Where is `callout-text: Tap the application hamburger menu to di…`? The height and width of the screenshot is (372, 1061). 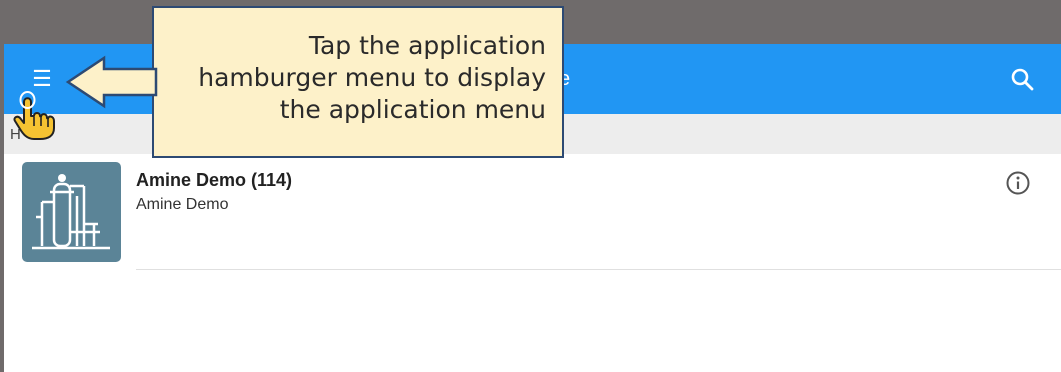
callout-text: Tap the application hamburger menu to di… is located at coordinates (372, 77).